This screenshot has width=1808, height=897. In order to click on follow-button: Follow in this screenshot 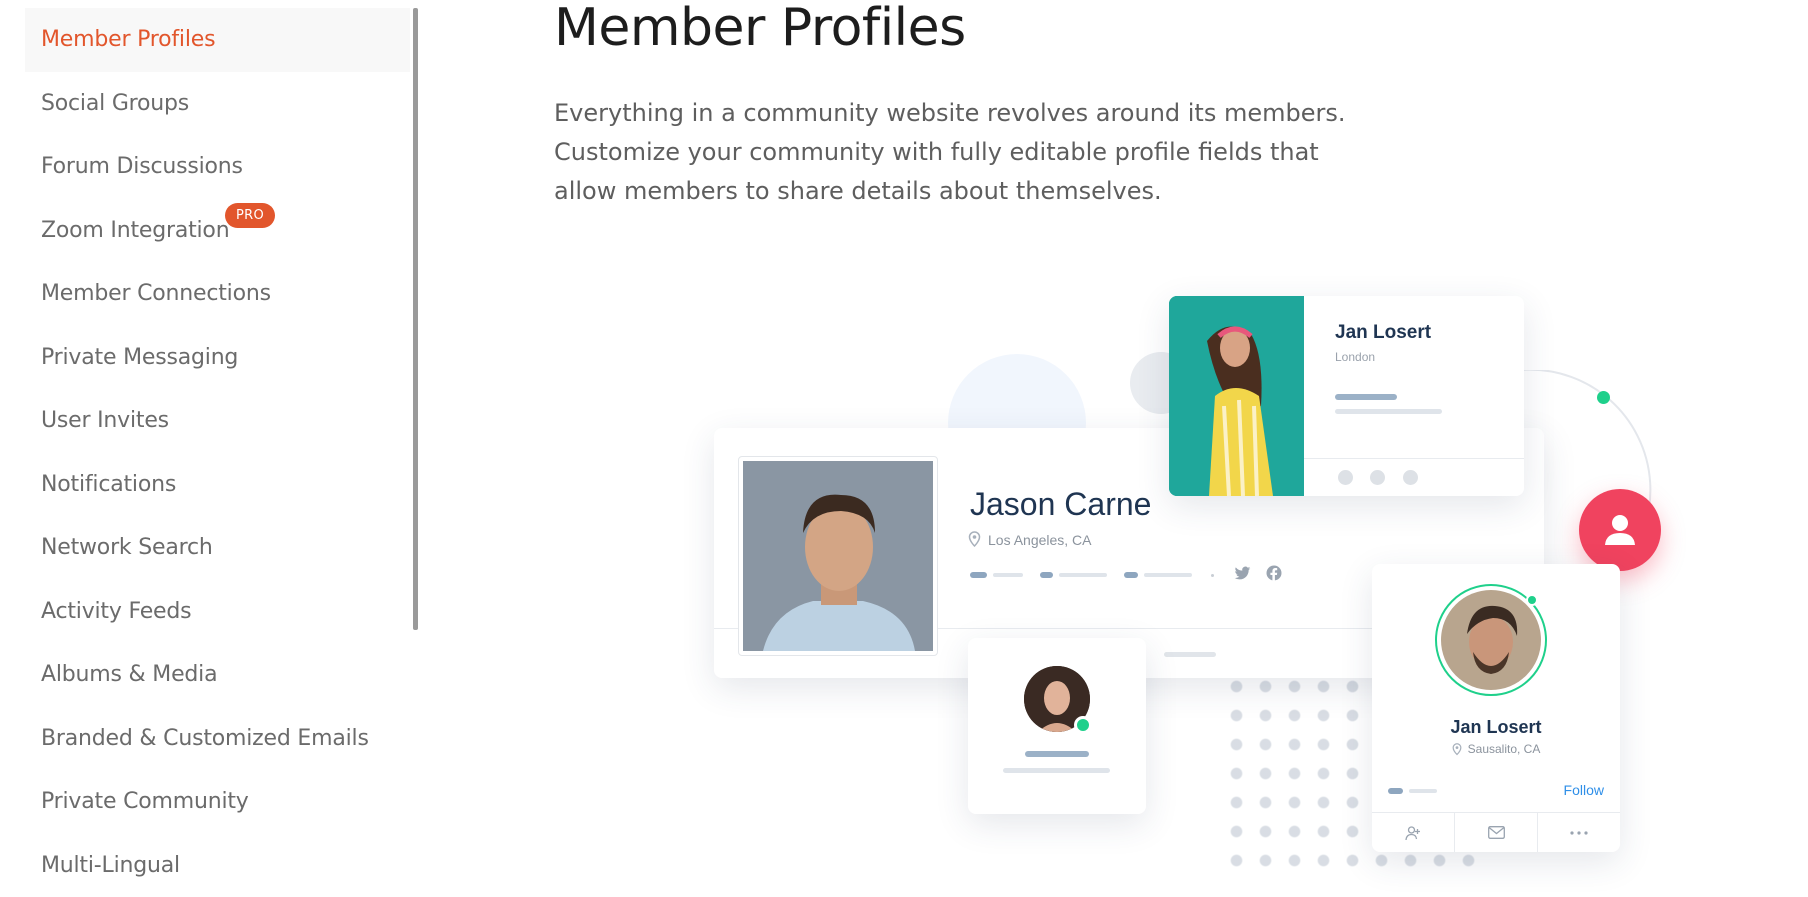, I will do `click(1584, 790)`.